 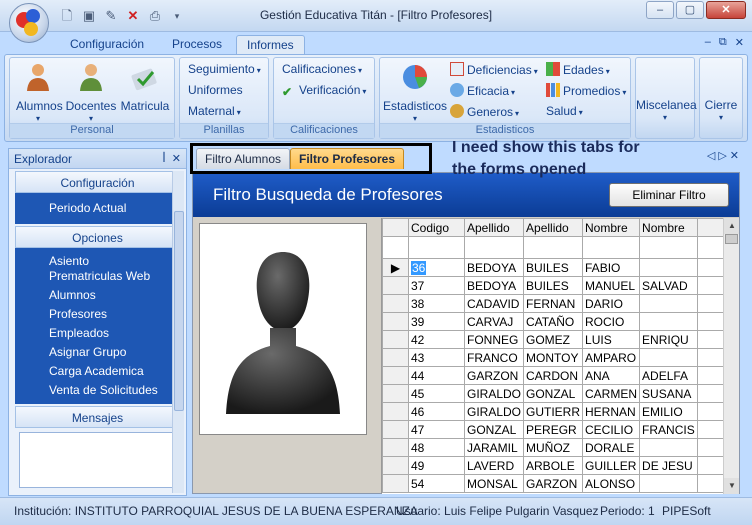 What do you see at coordinates (145, 87) in the screenshot?
I see `matricula-button: Matricula` at bounding box center [145, 87].